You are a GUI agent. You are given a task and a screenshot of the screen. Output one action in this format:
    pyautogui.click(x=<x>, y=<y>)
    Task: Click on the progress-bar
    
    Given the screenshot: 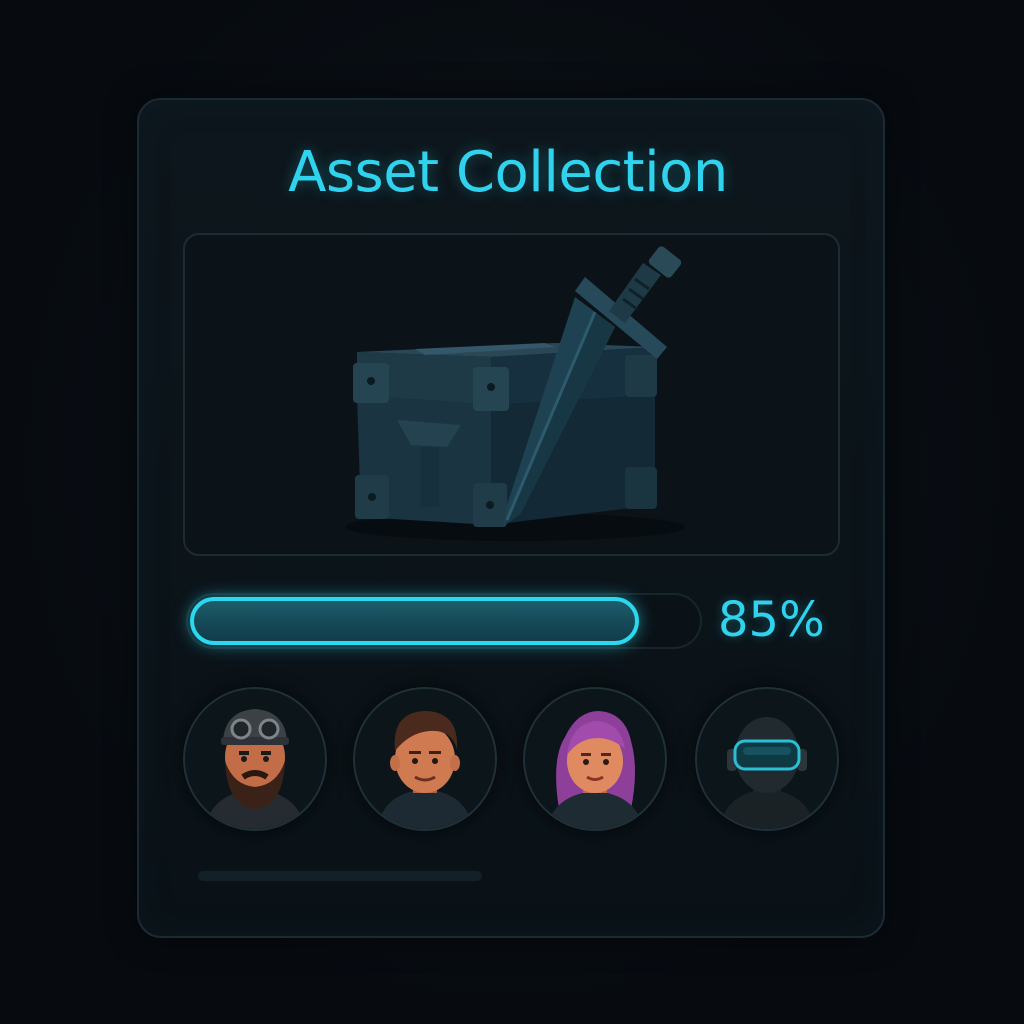 What is the action you would take?
    pyautogui.click(x=444, y=621)
    